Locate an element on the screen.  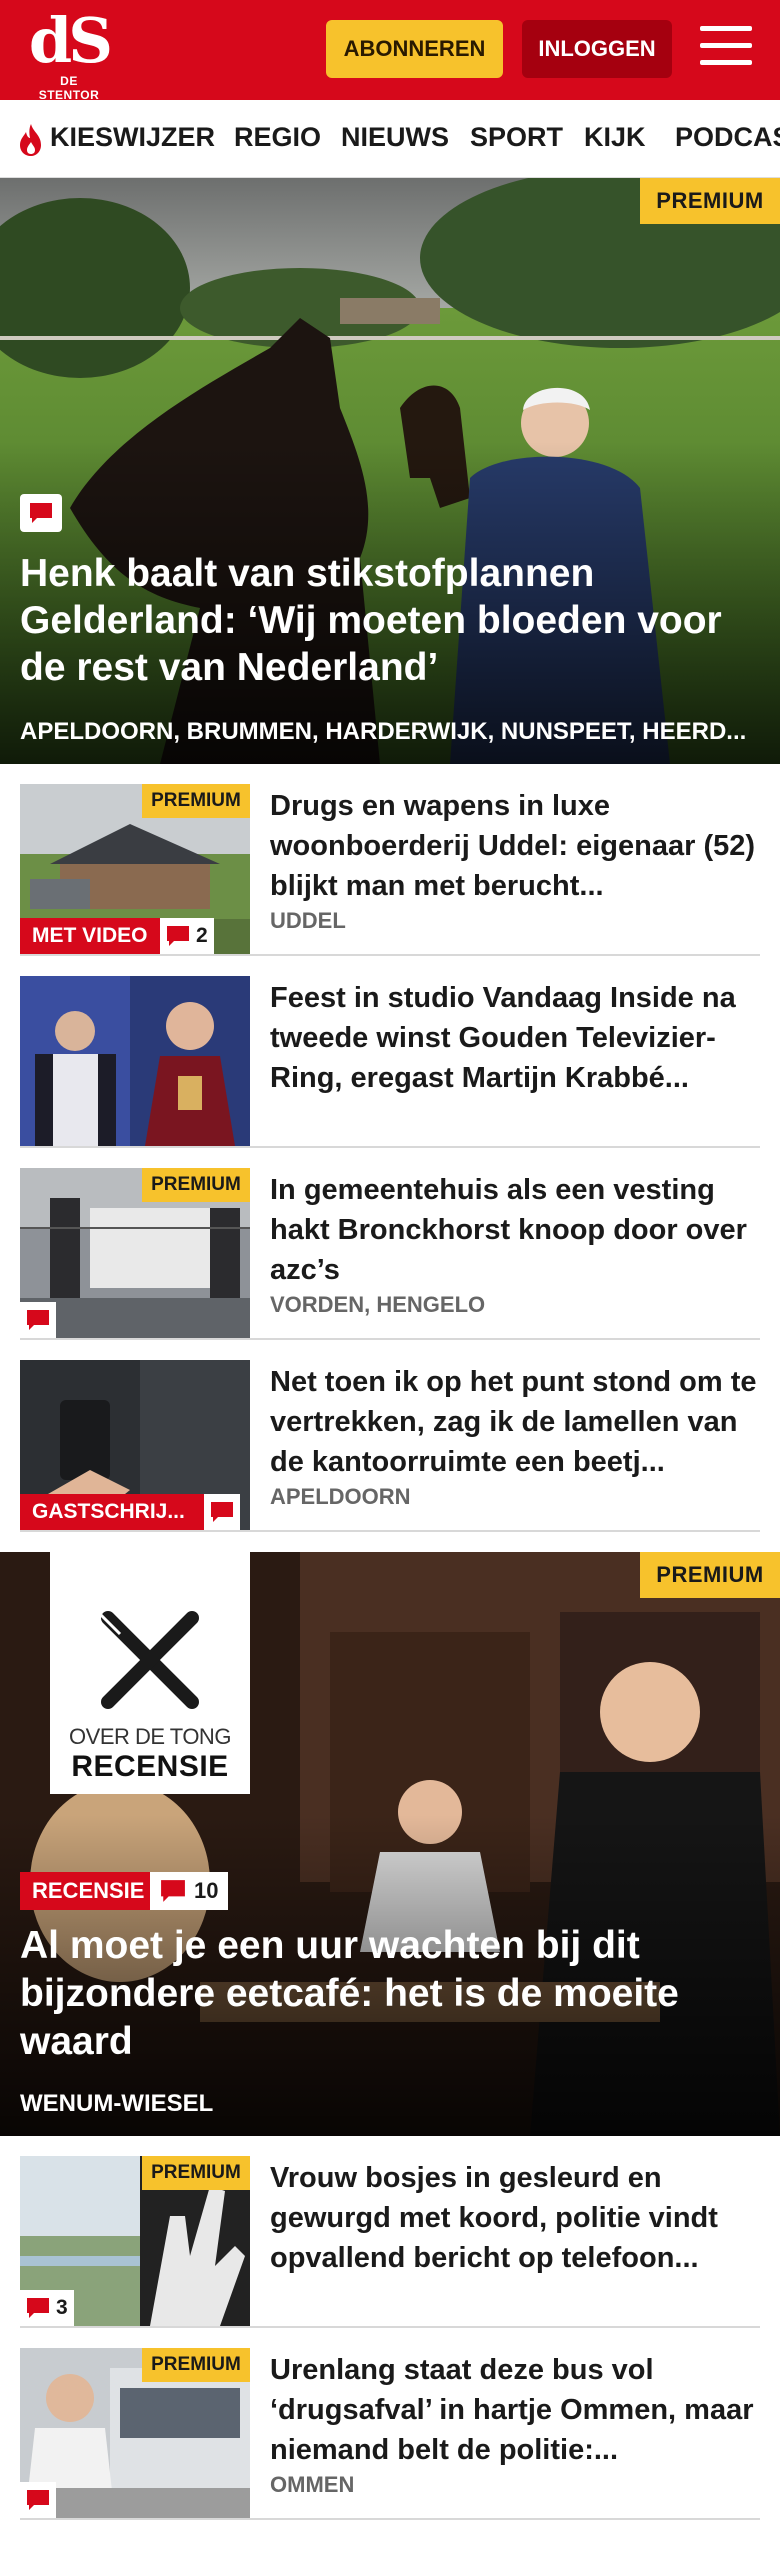
article-location: OMMEN is located at coordinates (312, 2484).